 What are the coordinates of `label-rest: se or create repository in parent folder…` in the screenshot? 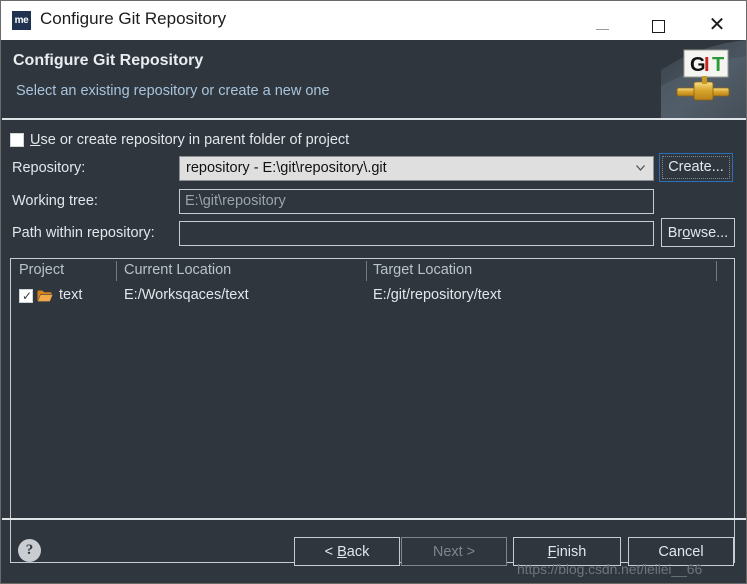 It's located at (195, 140).